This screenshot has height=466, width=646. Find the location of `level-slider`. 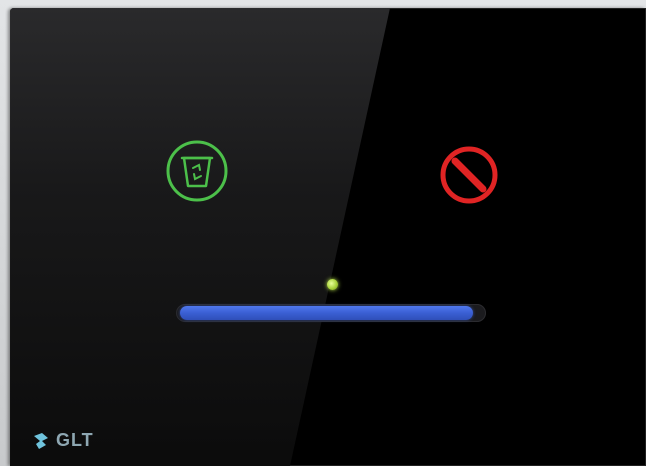

level-slider is located at coordinates (331, 313).